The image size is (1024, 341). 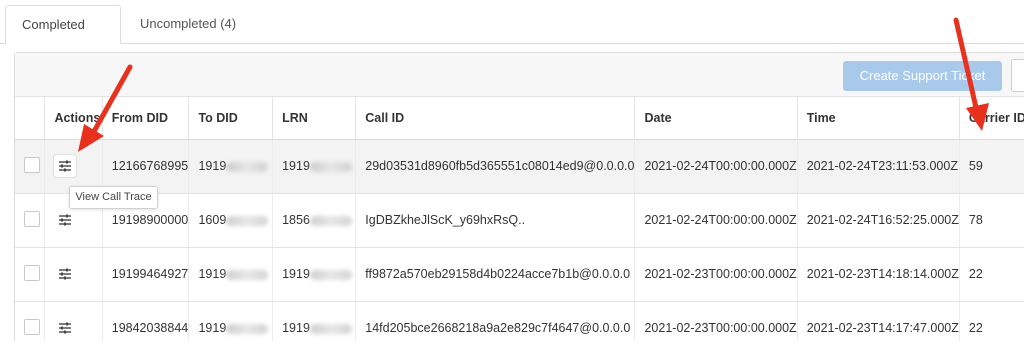 What do you see at coordinates (495, 220) in the screenshot?
I see `call-id-cell: IgDBZkheJlScK_y69hxRsQ..` at bounding box center [495, 220].